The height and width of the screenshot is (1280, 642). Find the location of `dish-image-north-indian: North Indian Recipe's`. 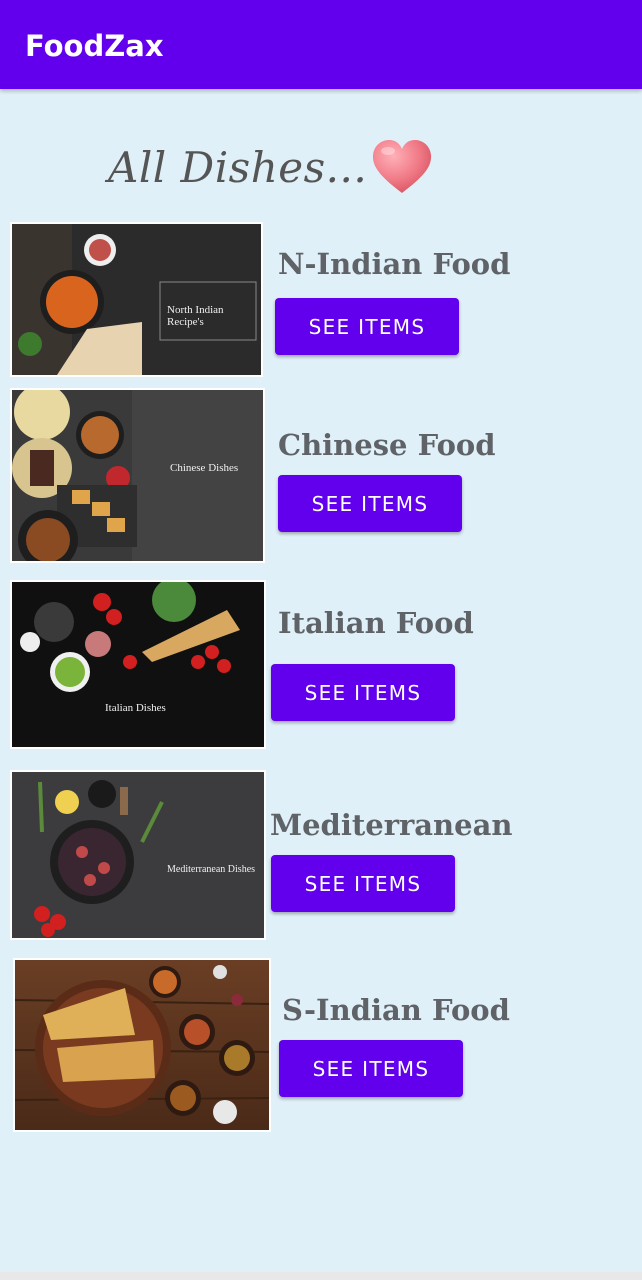

dish-image-north-indian: North Indian Recipe's is located at coordinates (136, 299).